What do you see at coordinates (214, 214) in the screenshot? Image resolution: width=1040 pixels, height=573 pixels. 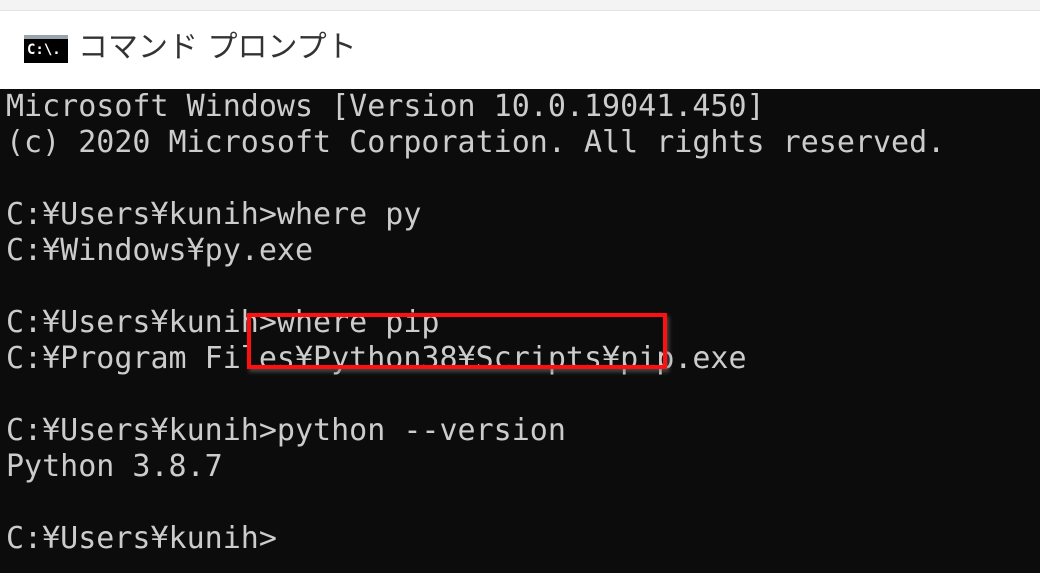 I see `console-line-where-py-command: C:¥Users¥kunih>where py` at bounding box center [214, 214].